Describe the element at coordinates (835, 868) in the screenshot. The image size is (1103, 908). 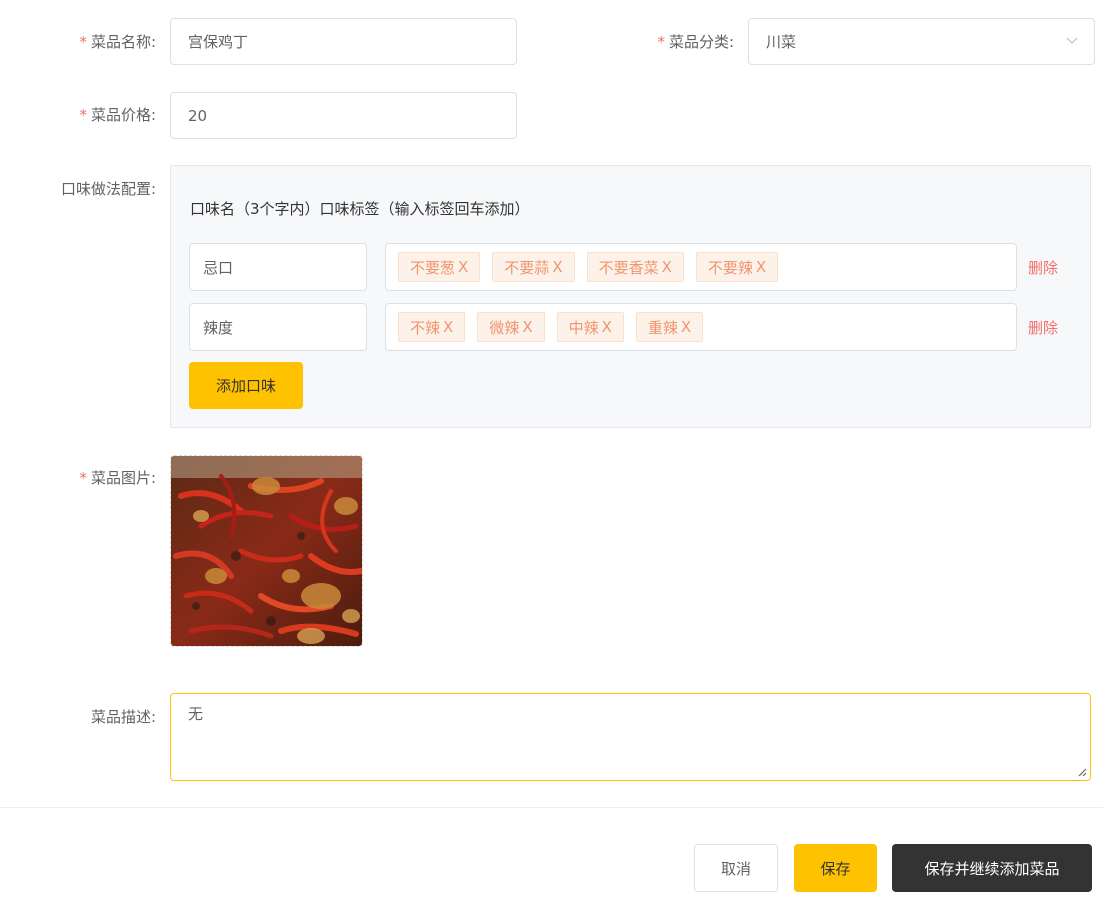
I see `save-button: 保存` at that location.